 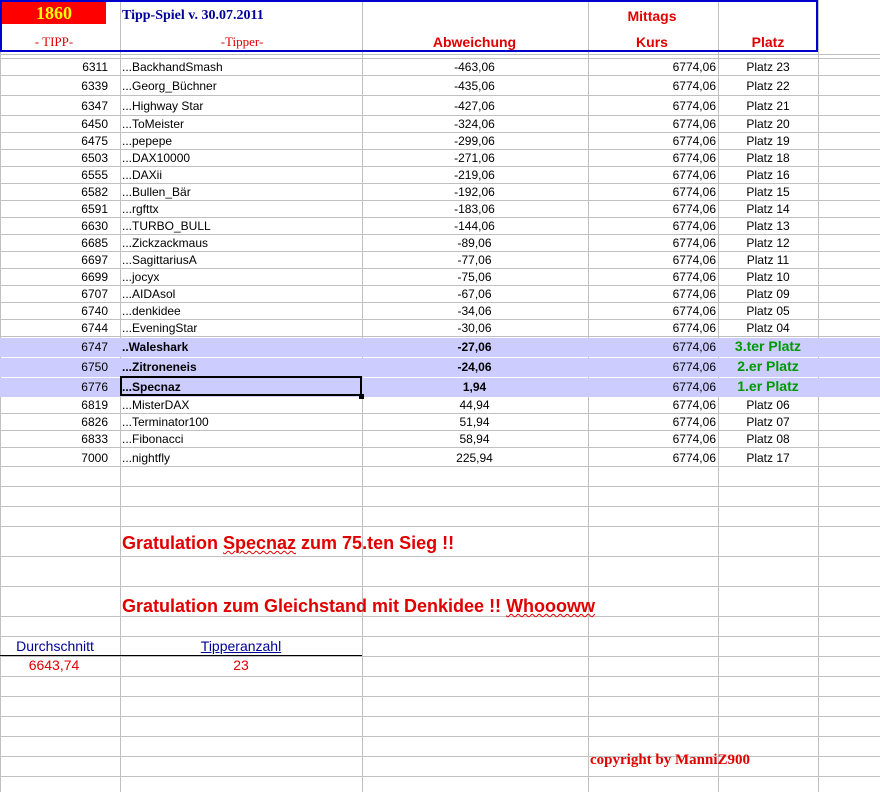 I want to click on tipp-cell: 6582, so click(x=54, y=192).